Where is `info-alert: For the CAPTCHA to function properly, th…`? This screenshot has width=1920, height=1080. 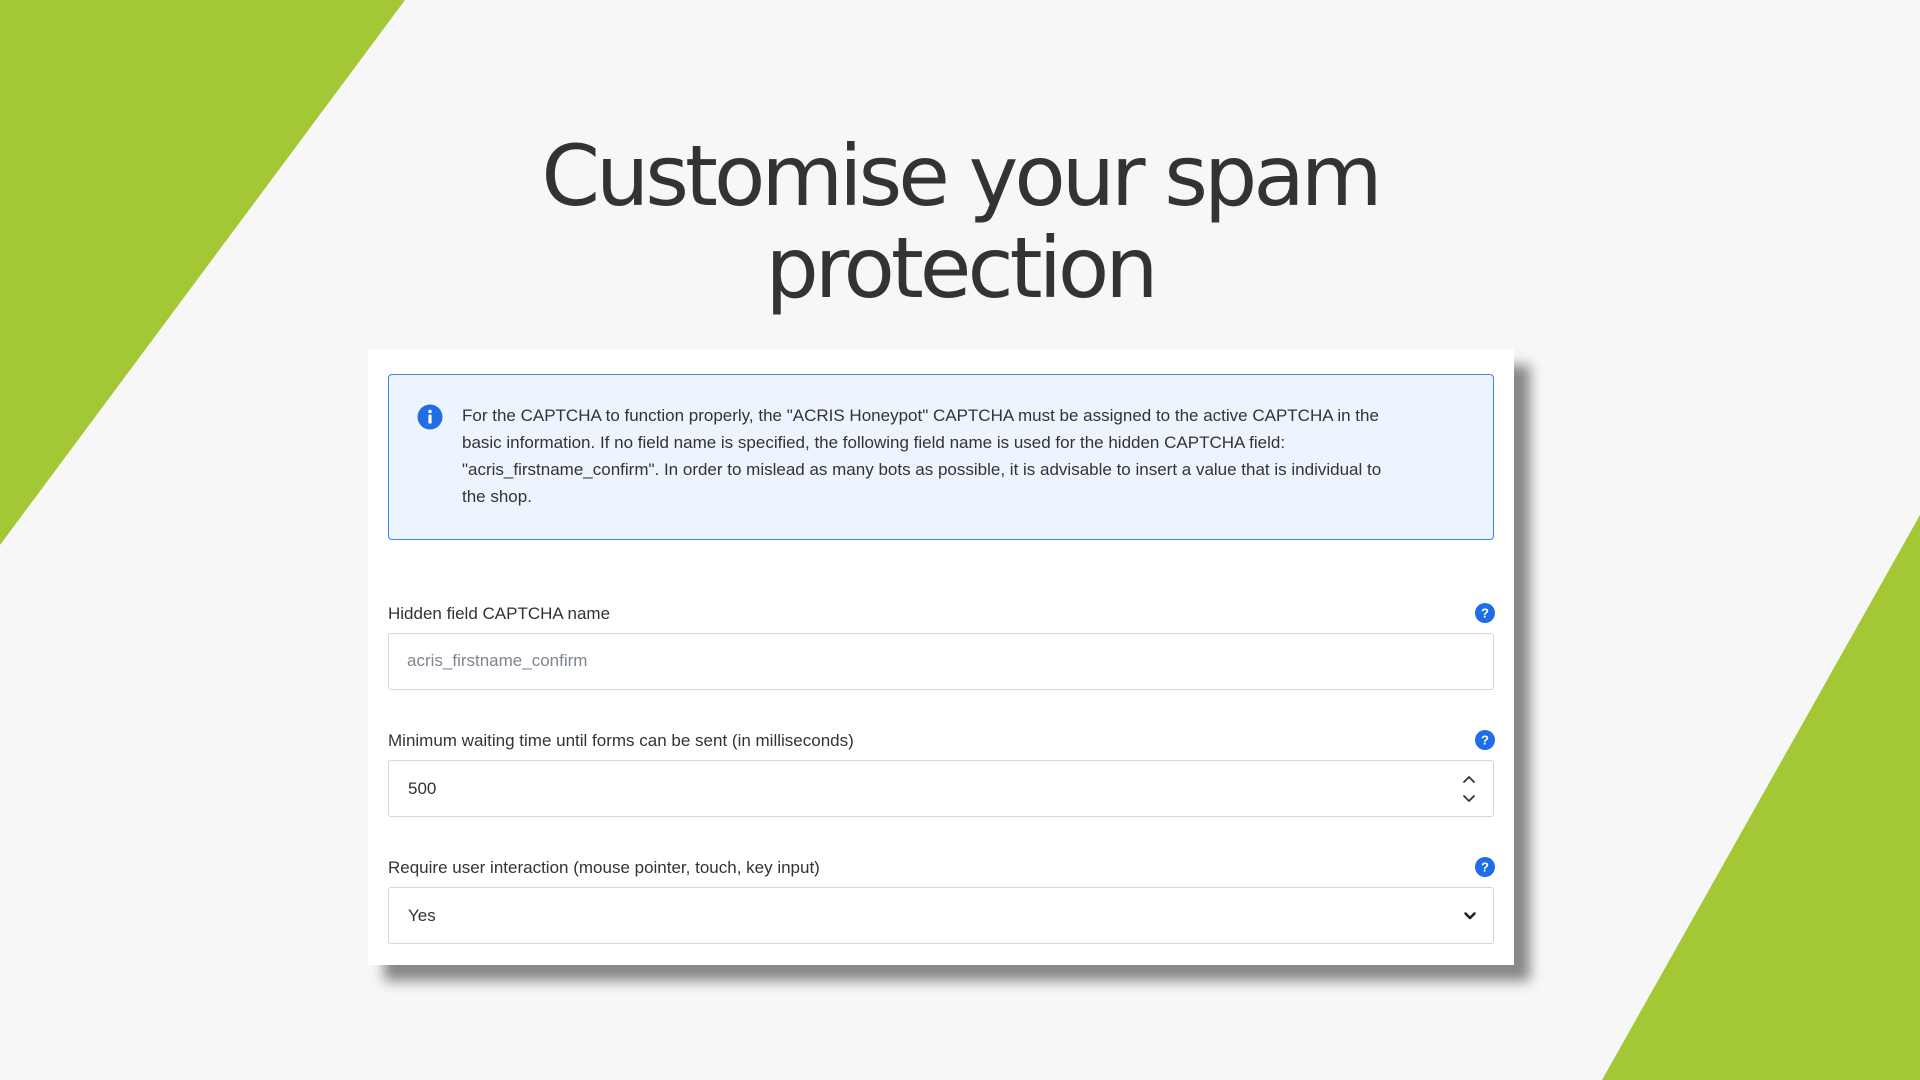 info-alert: For the CAPTCHA to function properly, th… is located at coordinates (941, 457).